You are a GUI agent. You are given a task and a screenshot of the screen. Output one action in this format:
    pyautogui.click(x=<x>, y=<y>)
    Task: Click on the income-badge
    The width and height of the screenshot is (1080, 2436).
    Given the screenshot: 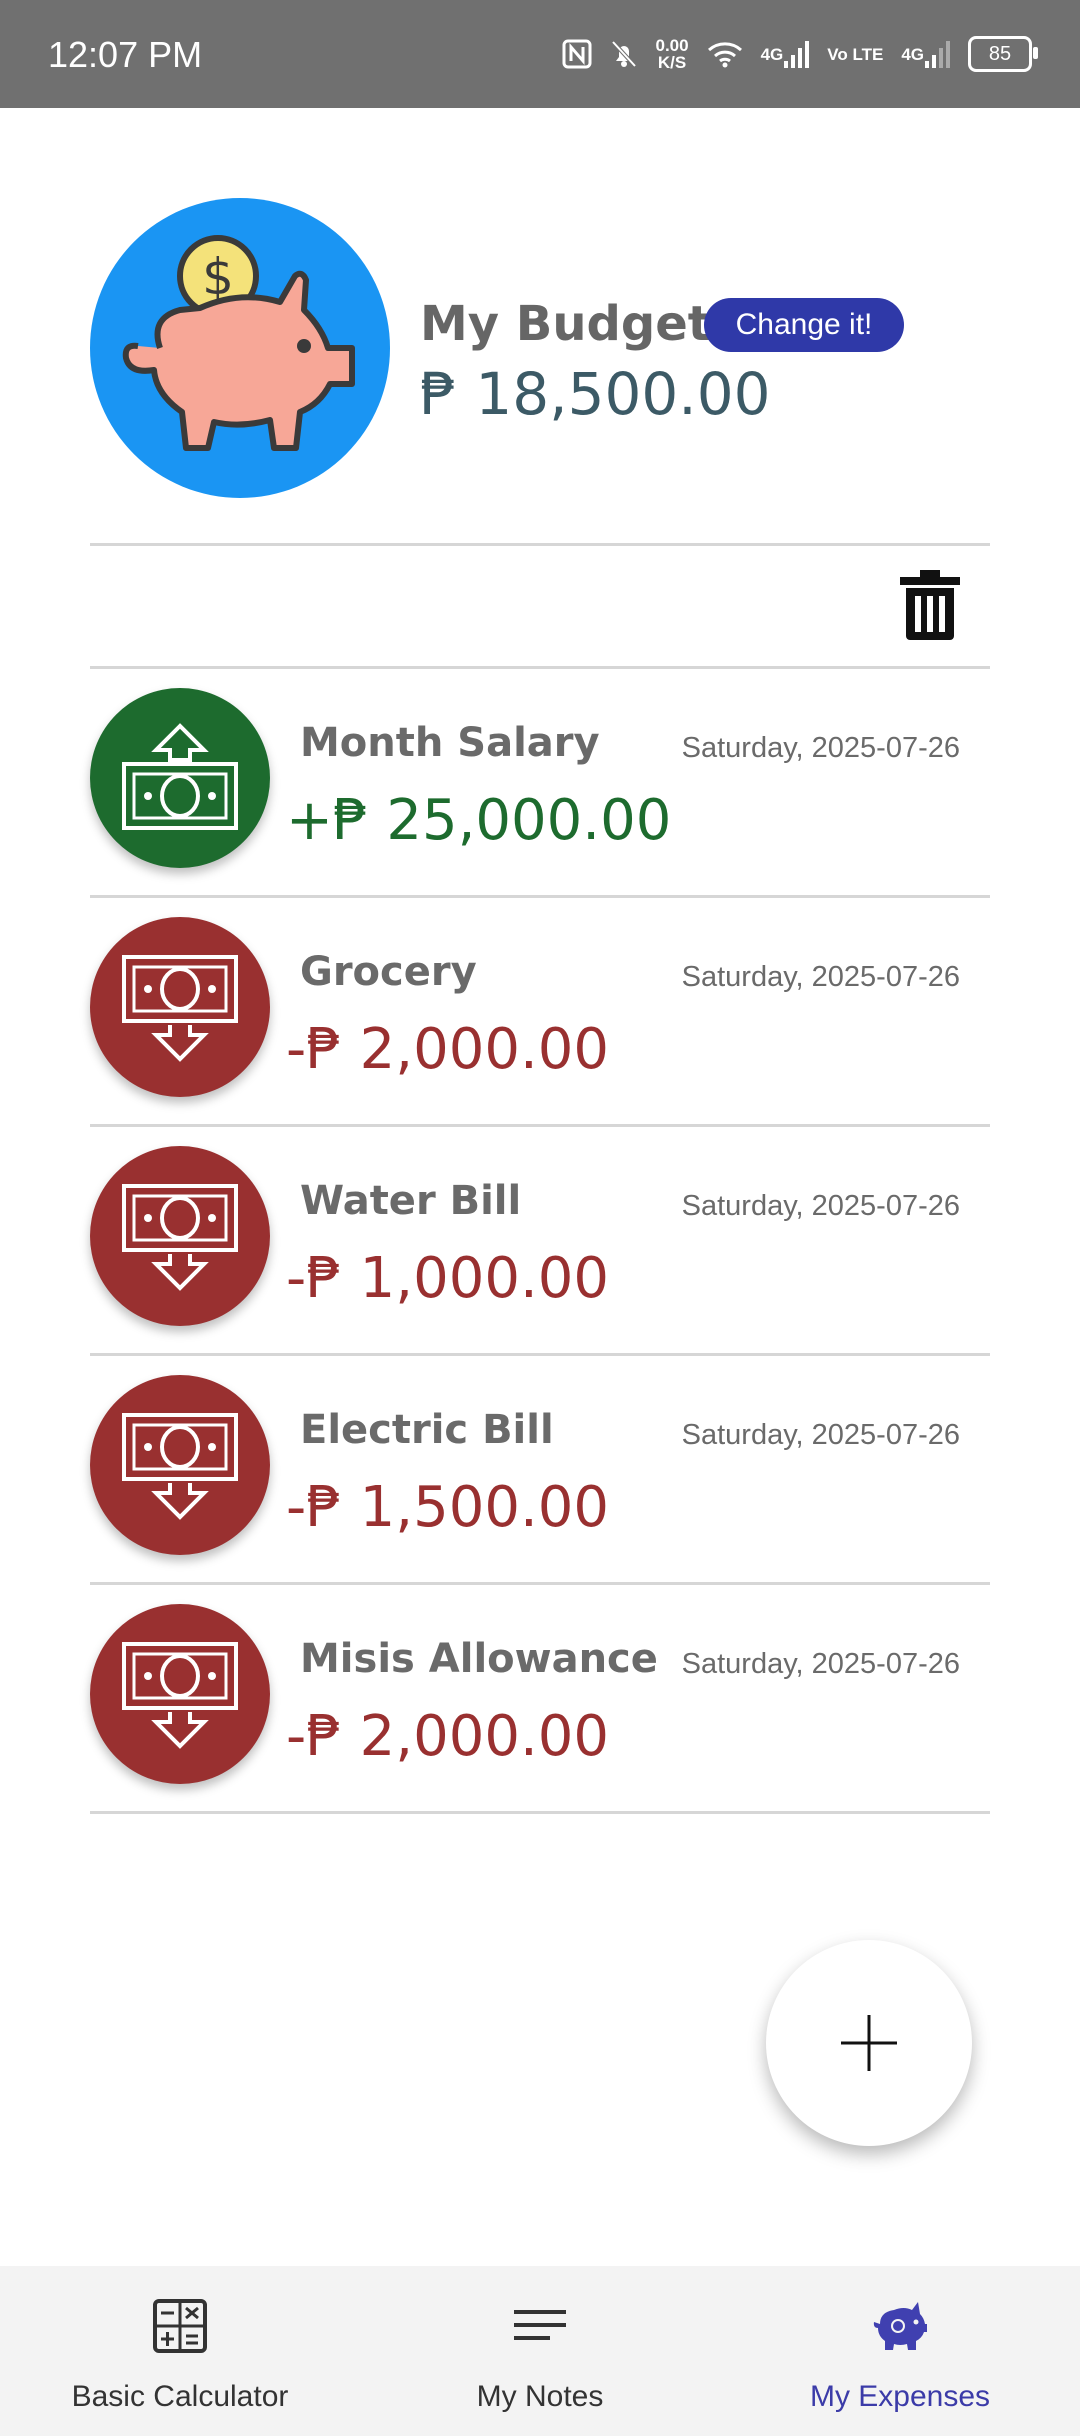 What is the action you would take?
    pyautogui.click(x=180, y=778)
    